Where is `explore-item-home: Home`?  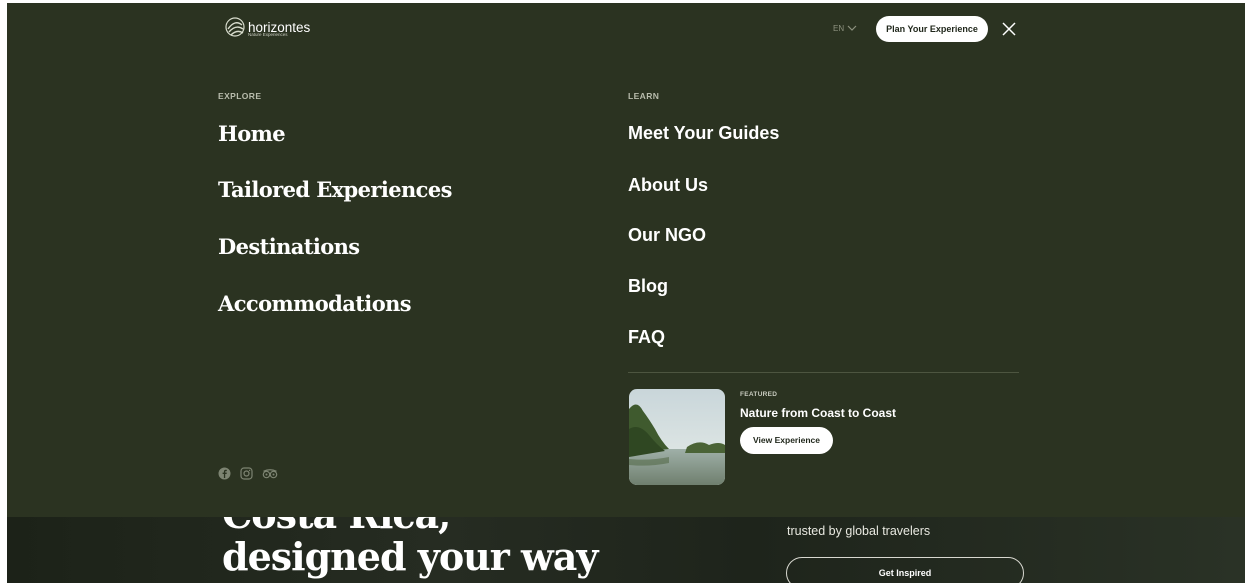
explore-item-home: Home is located at coordinates (252, 133).